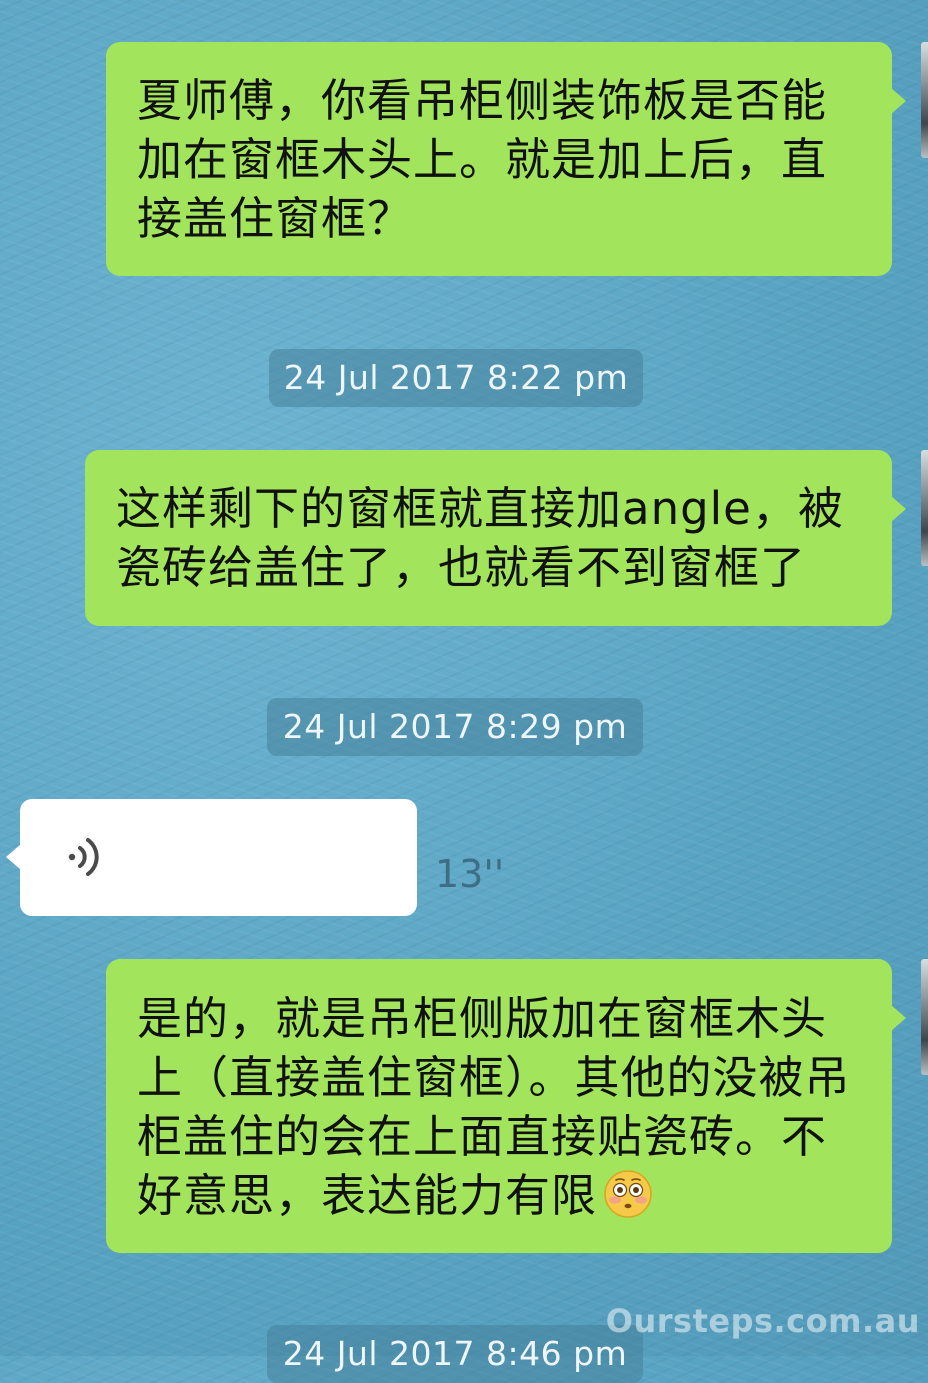 The image size is (928, 1383). I want to click on outgoing-message-bubble: 这样剩下的窗框就直接加angle，被瓷砖给盖住了，也就看不到窗框了, so click(495, 538).